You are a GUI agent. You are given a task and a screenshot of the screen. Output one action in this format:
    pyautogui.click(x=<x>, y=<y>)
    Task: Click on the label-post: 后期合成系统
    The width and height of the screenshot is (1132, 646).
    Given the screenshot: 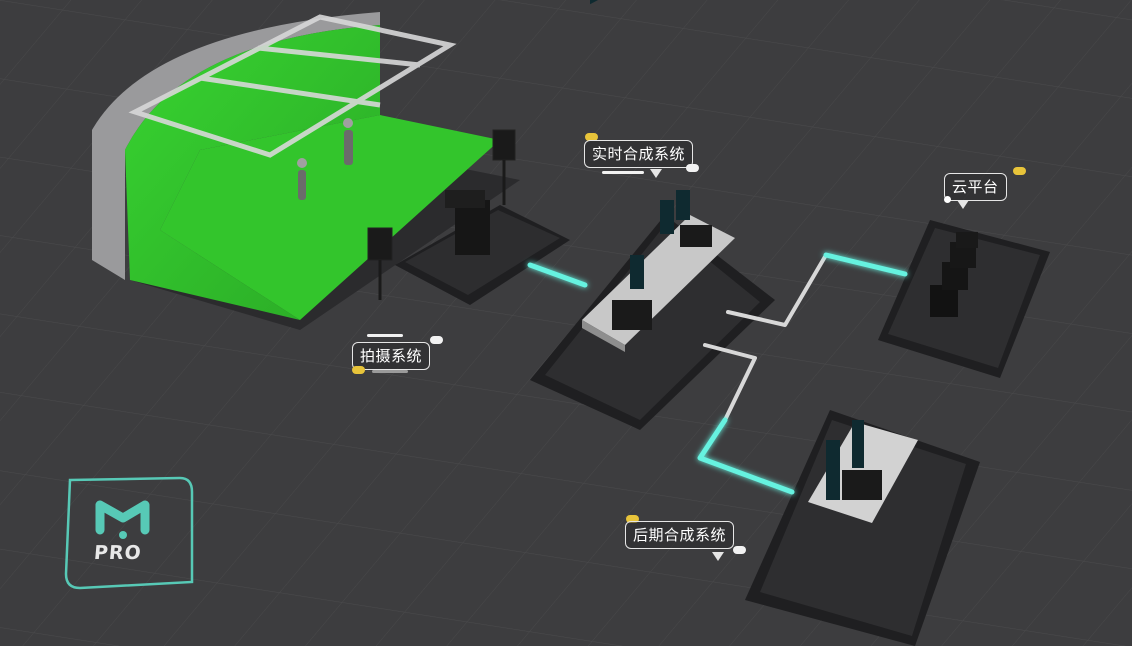 What is the action you would take?
    pyautogui.click(x=680, y=535)
    